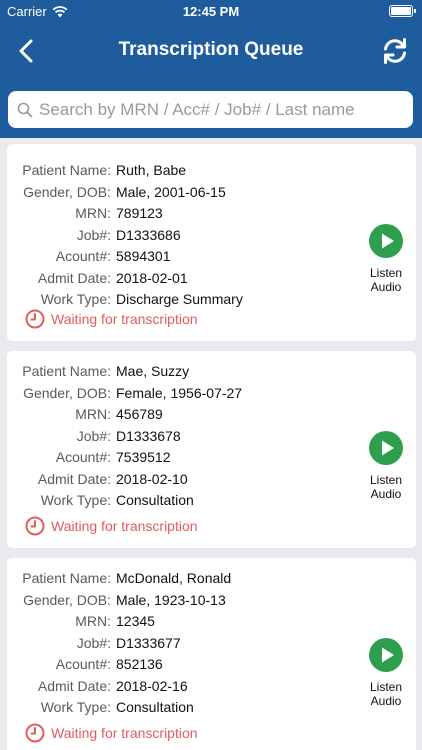  Describe the element at coordinates (148, 234) in the screenshot. I see `job-value: D1333686` at that location.